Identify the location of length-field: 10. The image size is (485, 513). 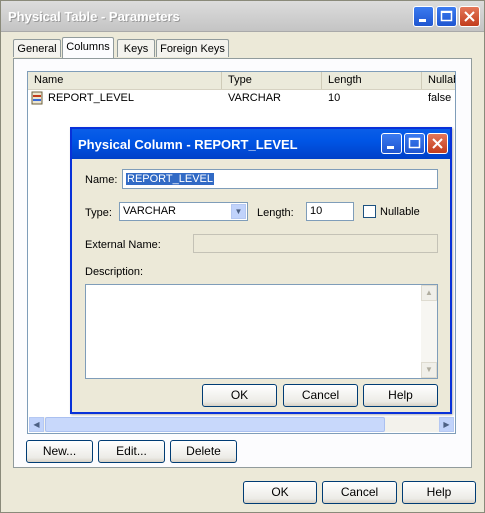
(330, 211).